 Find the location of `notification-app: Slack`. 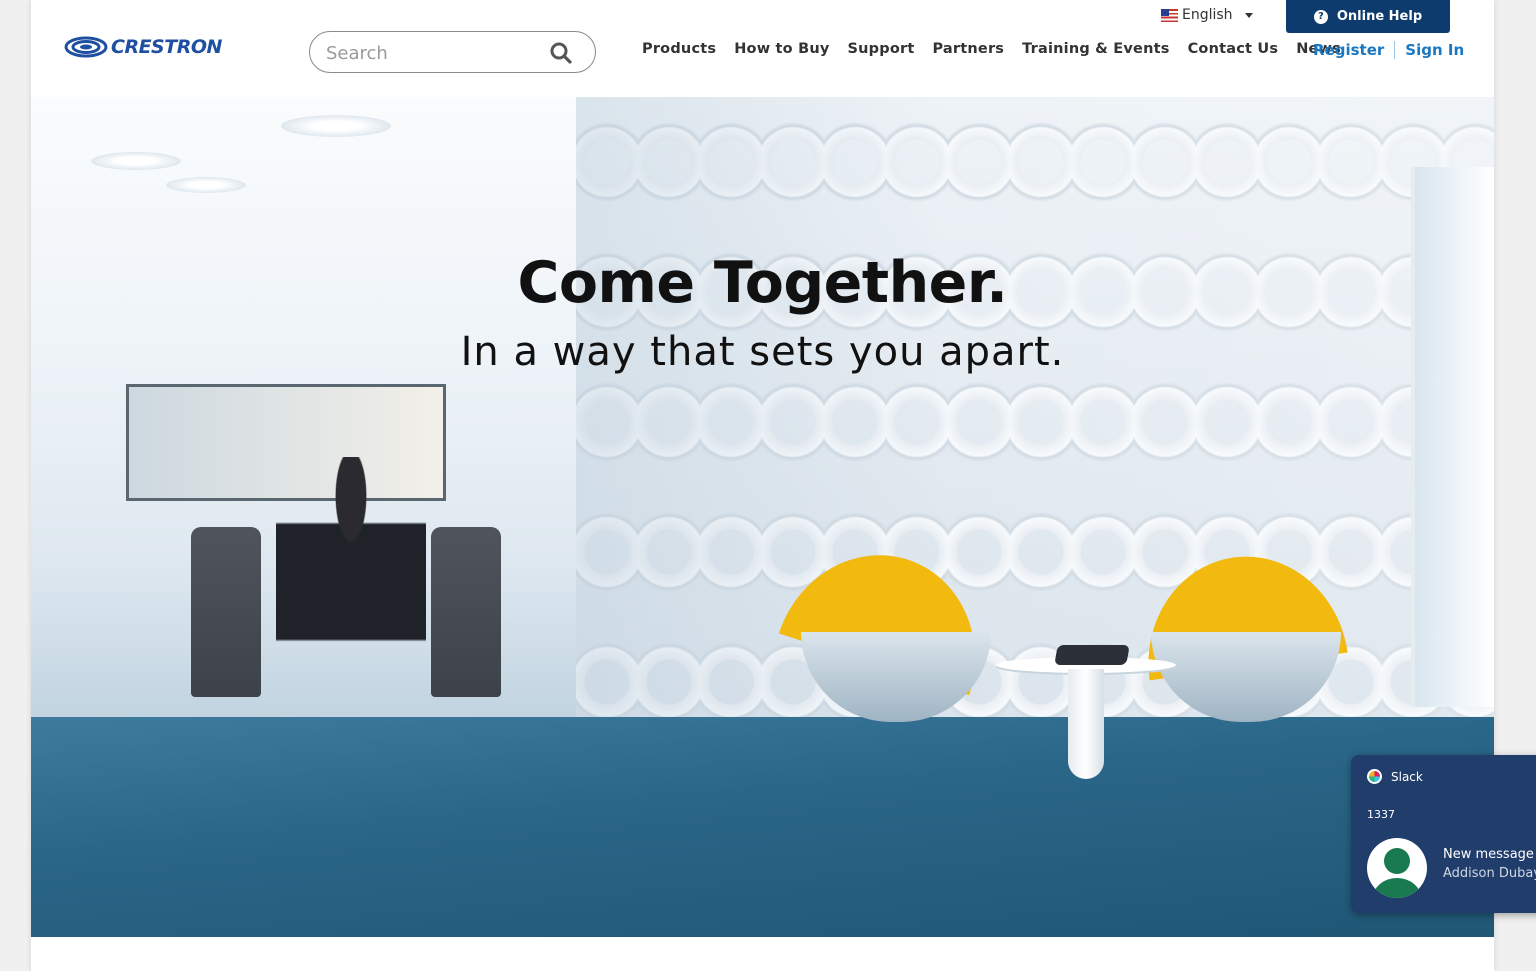

notification-app: Slack is located at coordinates (1395, 776).